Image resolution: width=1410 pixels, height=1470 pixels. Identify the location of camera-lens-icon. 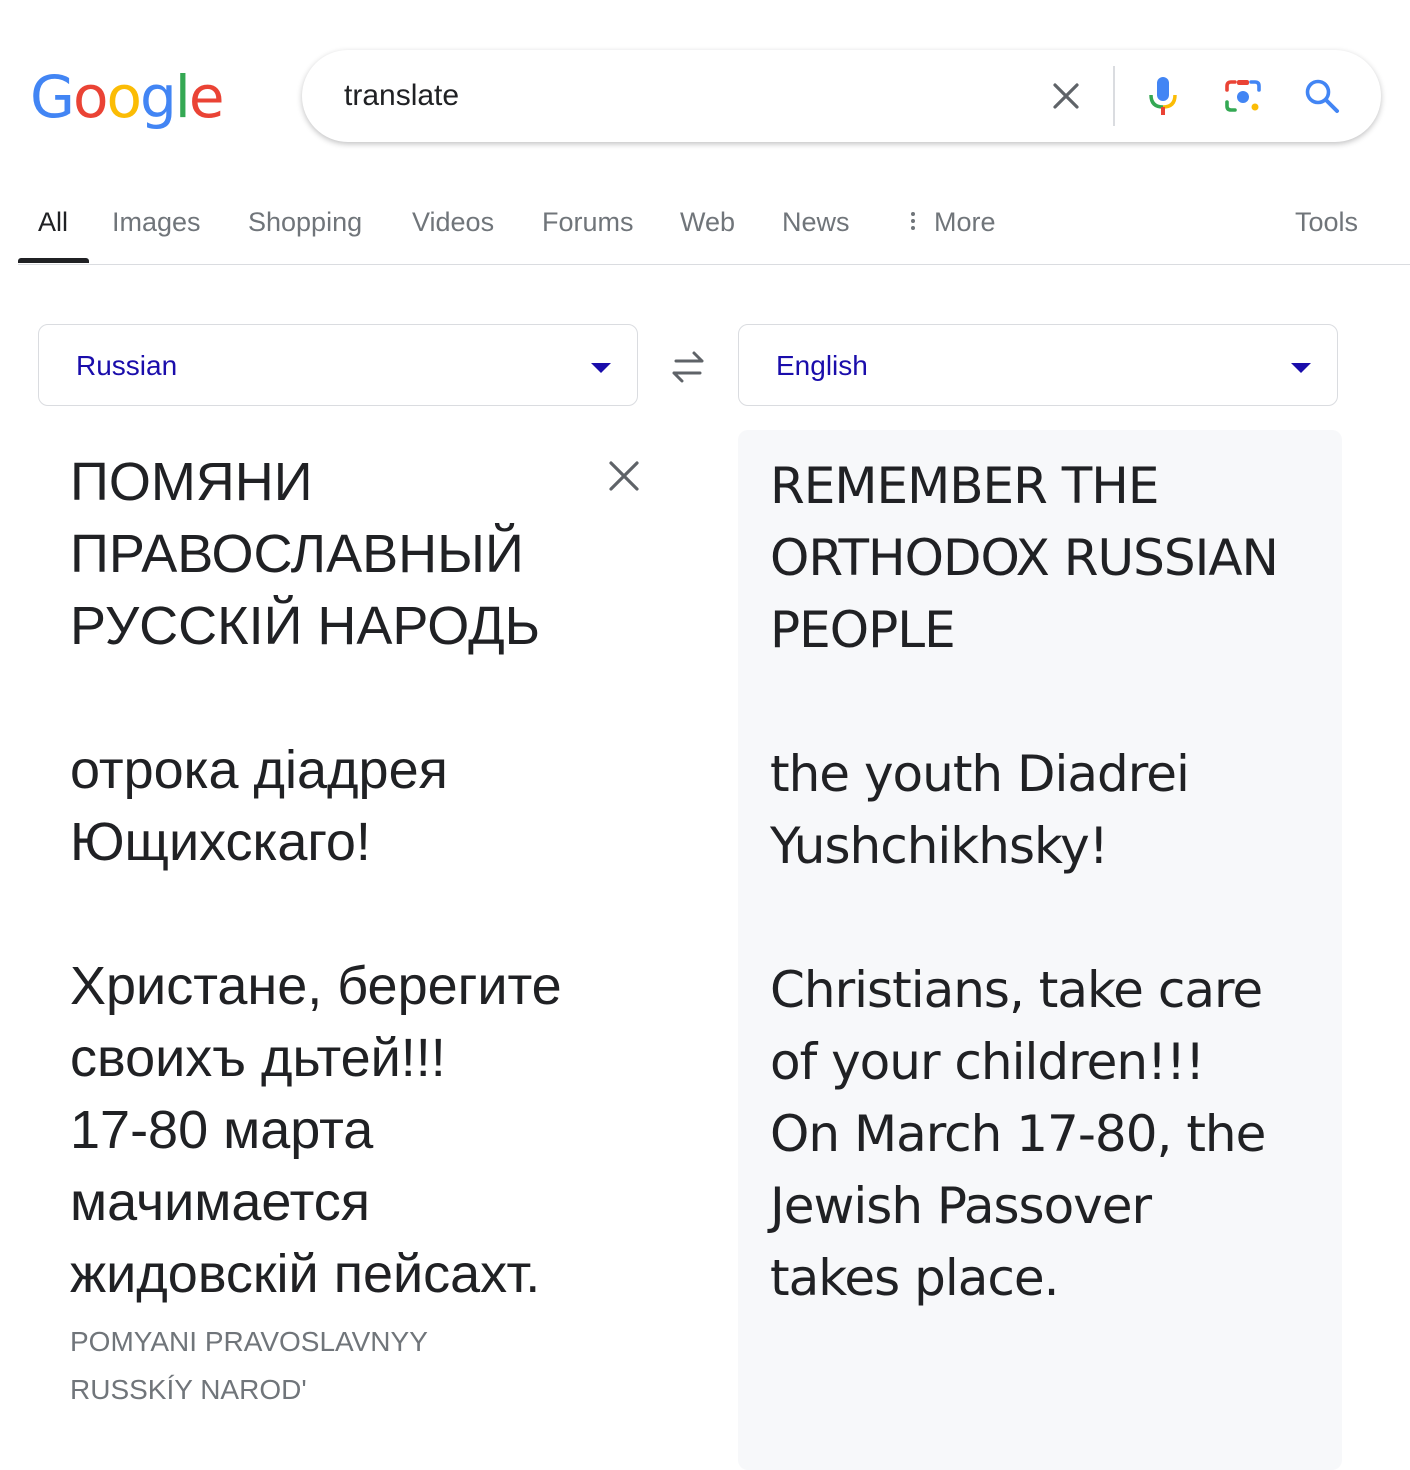
(1243, 96).